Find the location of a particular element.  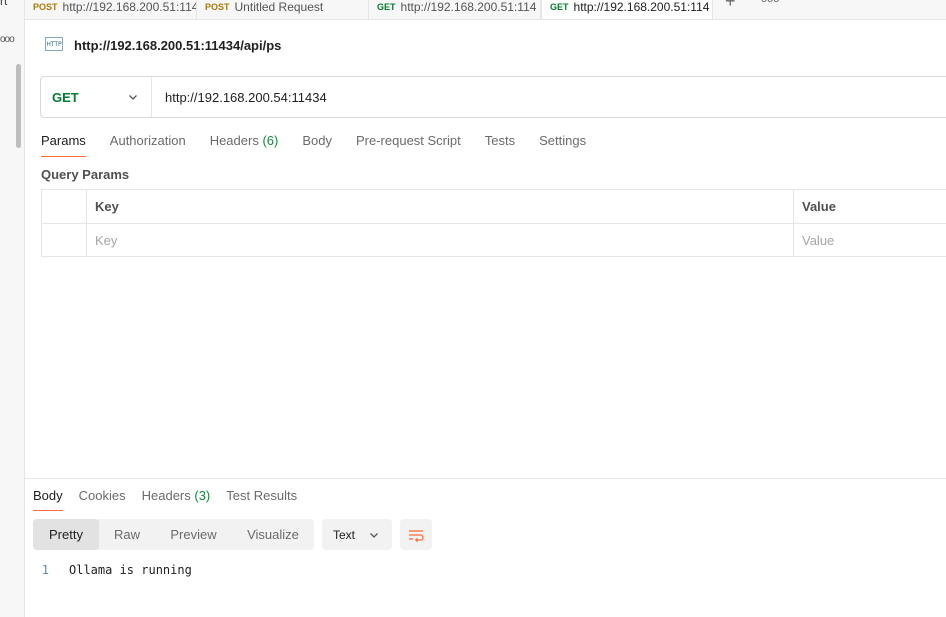

url-bar: GET is located at coordinates (493, 97).